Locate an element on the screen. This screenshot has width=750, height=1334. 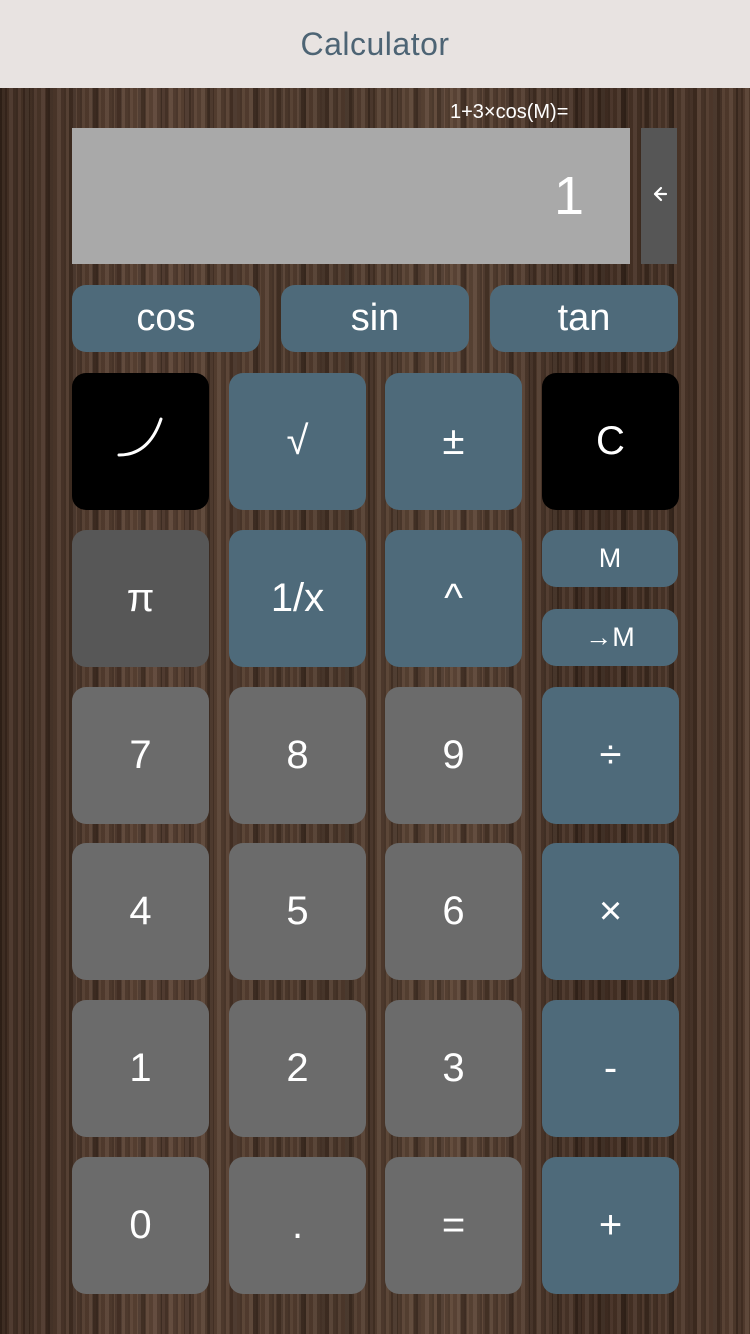
tan-button: tan is located at coordinates (584, 318).